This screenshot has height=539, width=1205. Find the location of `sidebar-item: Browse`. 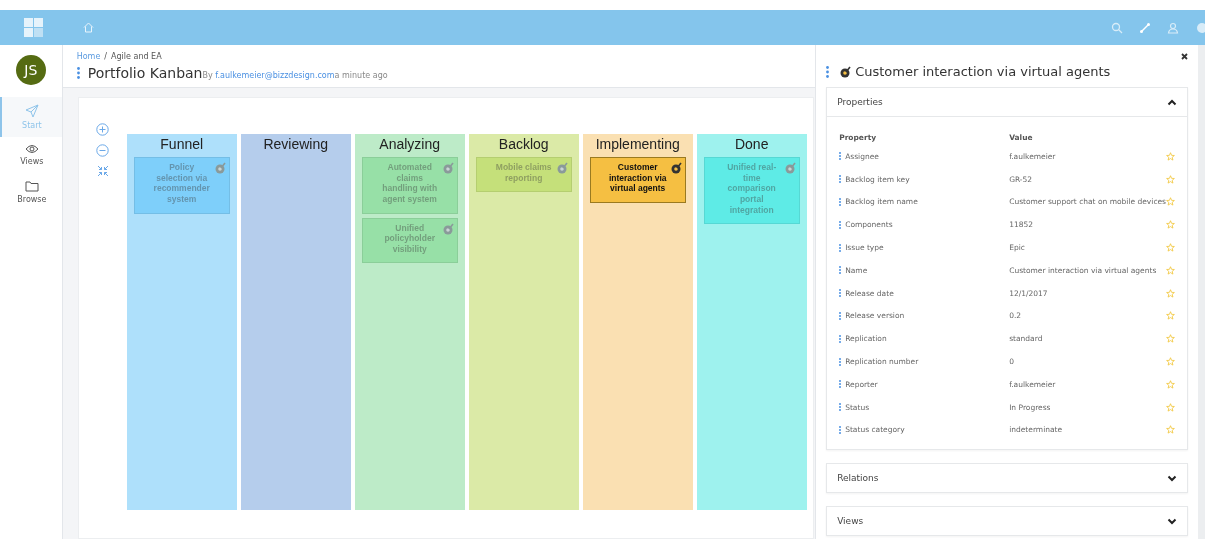

sidebar-item: Browse is located at coordinates (31, 192).